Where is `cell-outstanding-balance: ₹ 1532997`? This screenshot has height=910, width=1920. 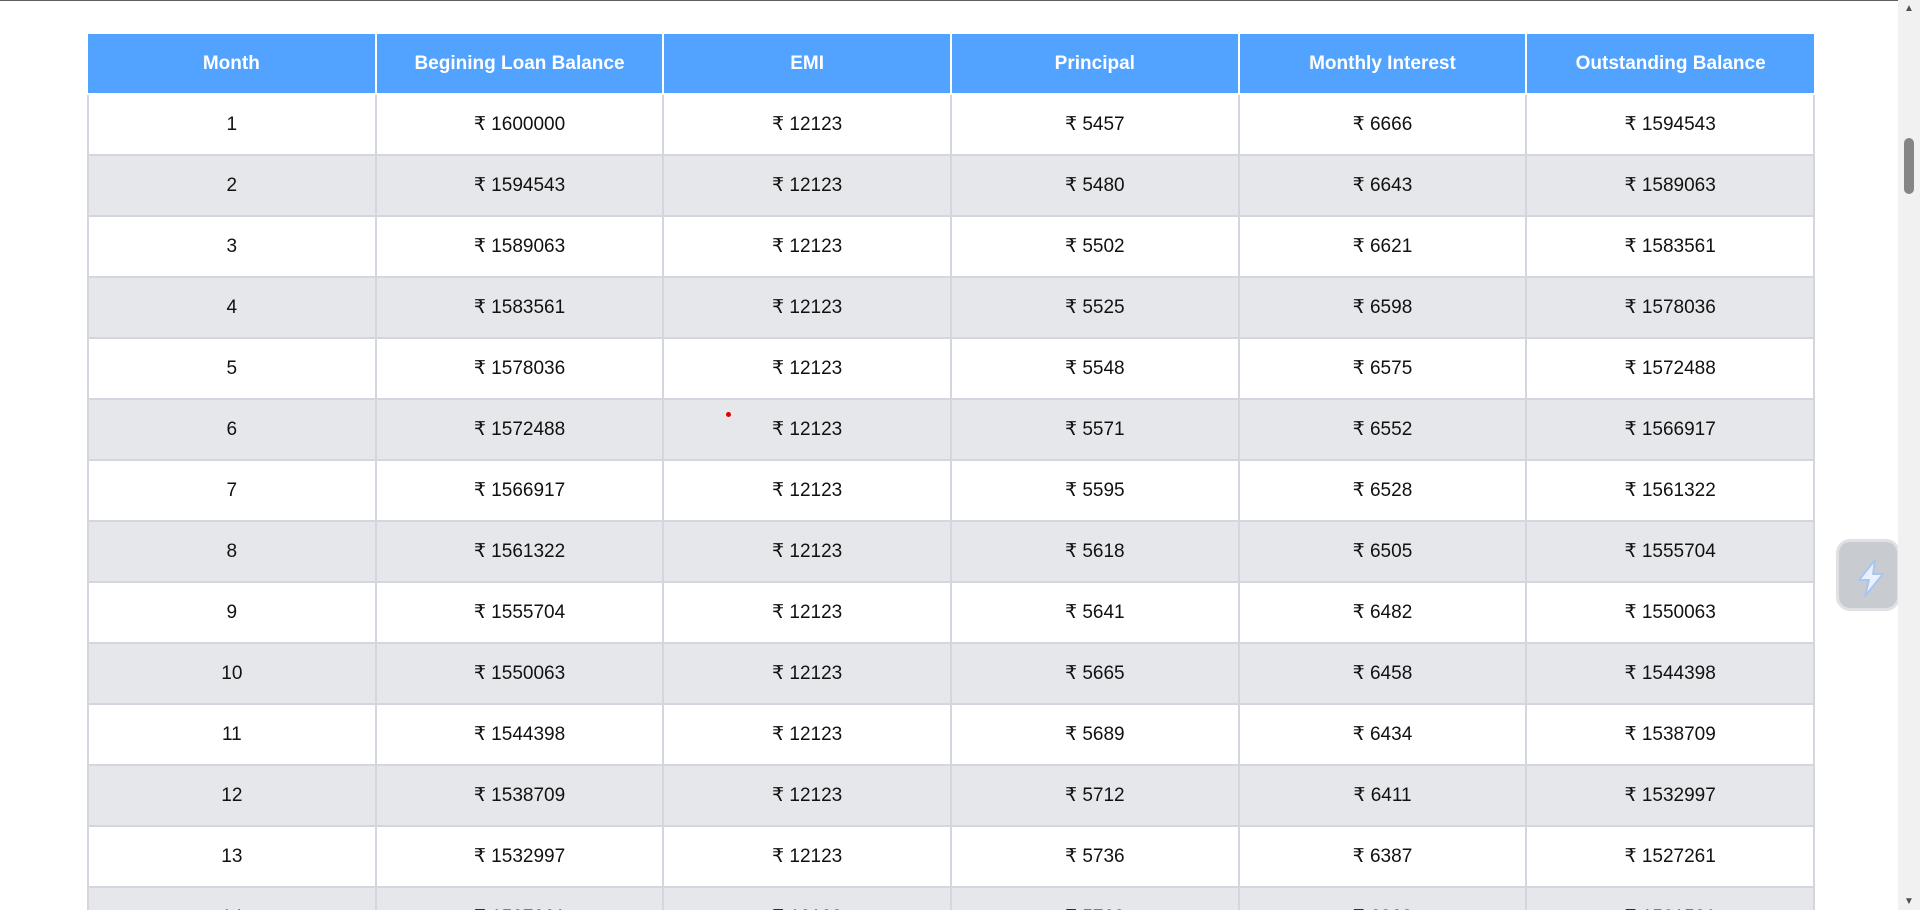 cell-outstanding-balance: ₹ 1532997 is located at coordinates (1670, 795).